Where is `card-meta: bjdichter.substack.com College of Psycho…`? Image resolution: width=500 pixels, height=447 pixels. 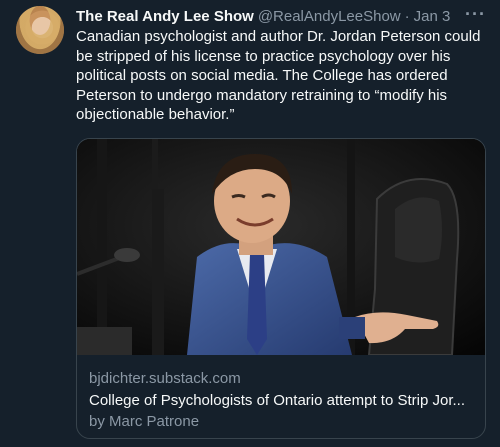
card-meta: bjdichter.substack.com College of Psycho… is located at coordinates (283, 401).